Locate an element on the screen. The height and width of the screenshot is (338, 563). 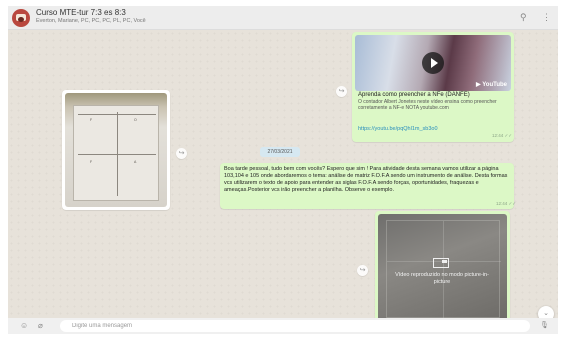
preview-link: https://youtu.be/pqQhl1m_sb3o0 is located at coordinates (398, 129).